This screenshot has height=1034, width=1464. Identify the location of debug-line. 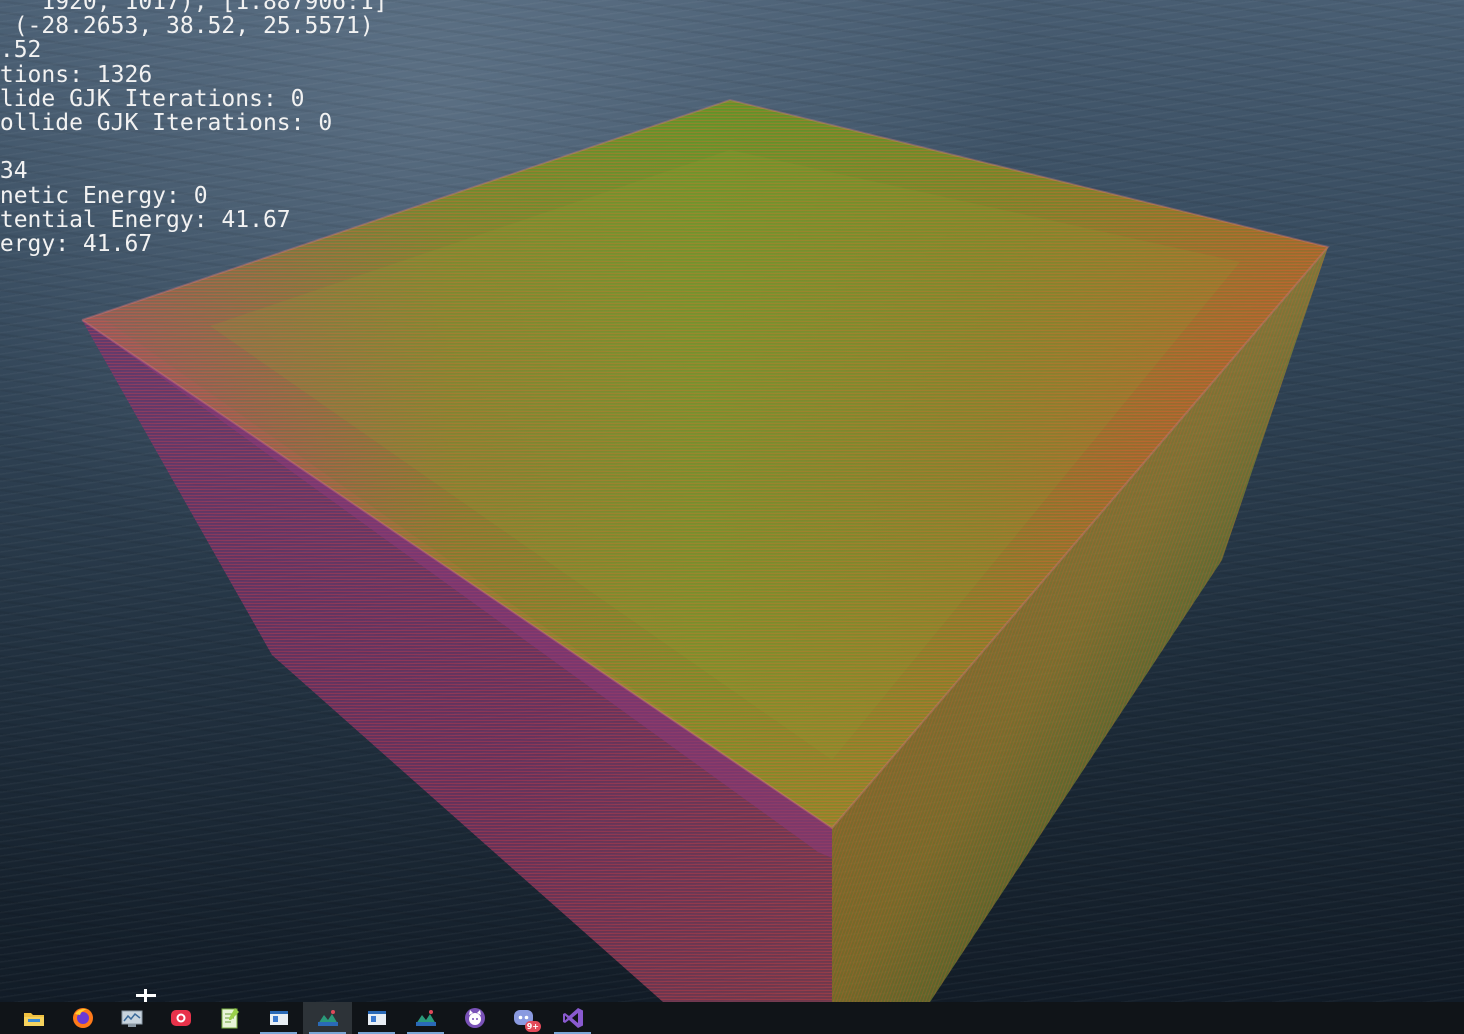
(194, 147).